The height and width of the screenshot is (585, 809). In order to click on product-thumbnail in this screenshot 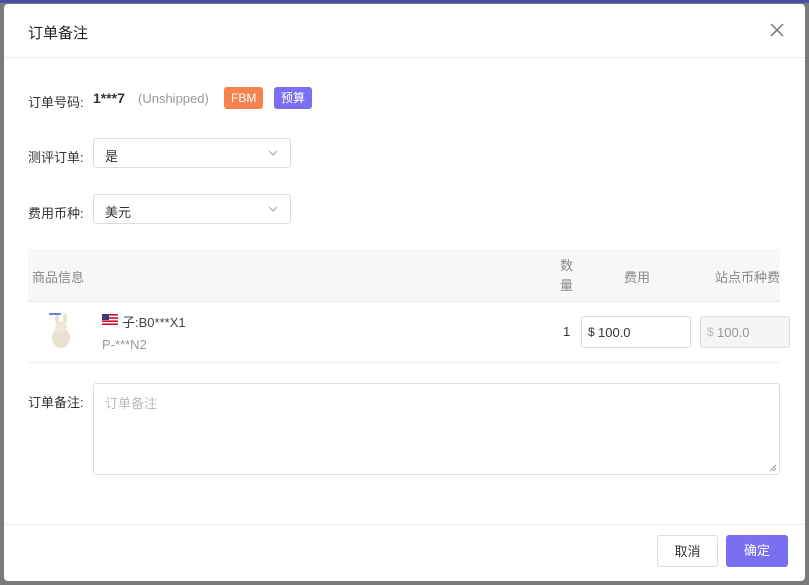, I will do `click(61, 331)`.